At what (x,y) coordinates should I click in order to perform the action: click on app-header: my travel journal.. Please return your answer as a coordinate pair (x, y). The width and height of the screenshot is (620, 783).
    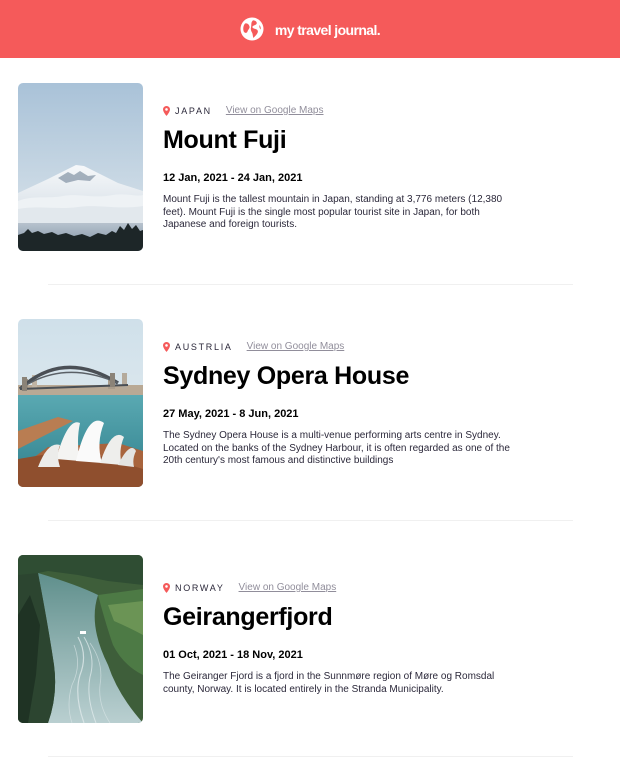
    Looking at the image, I should click on (310, 29).